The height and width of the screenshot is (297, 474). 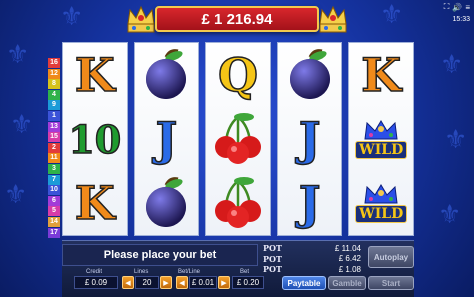 I want to click on menu-icon: ≡, so click(x=467, y=7).